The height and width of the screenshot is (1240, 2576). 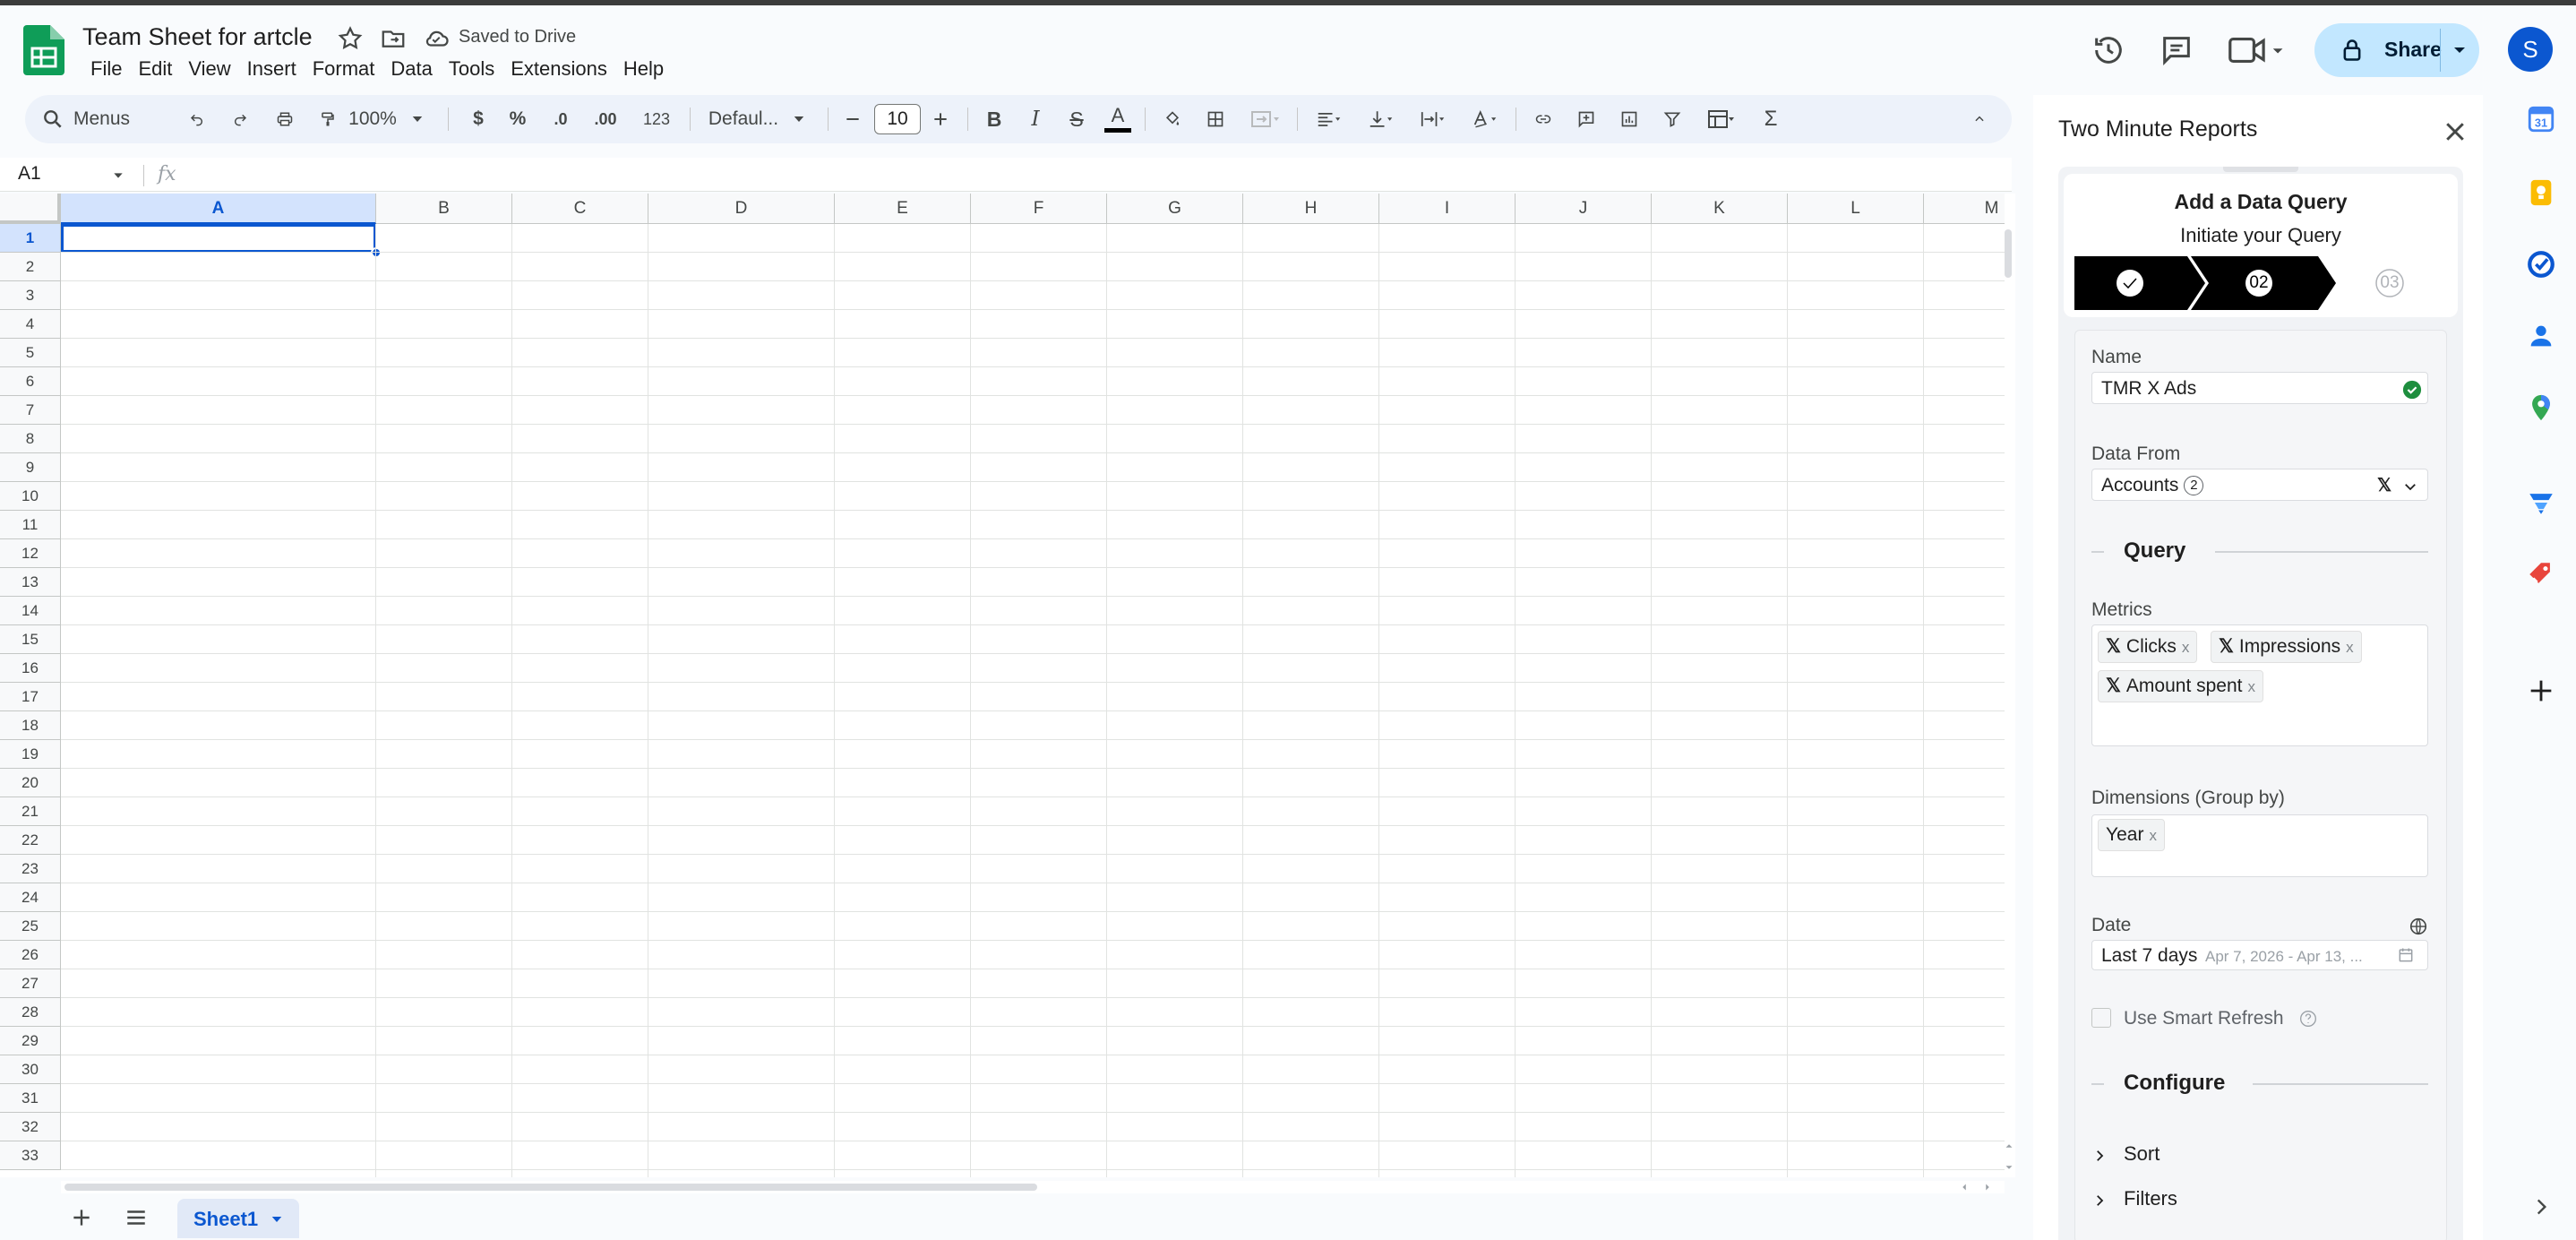 I want to click on scroll-down-icon, so click(x=2009, y=1168).